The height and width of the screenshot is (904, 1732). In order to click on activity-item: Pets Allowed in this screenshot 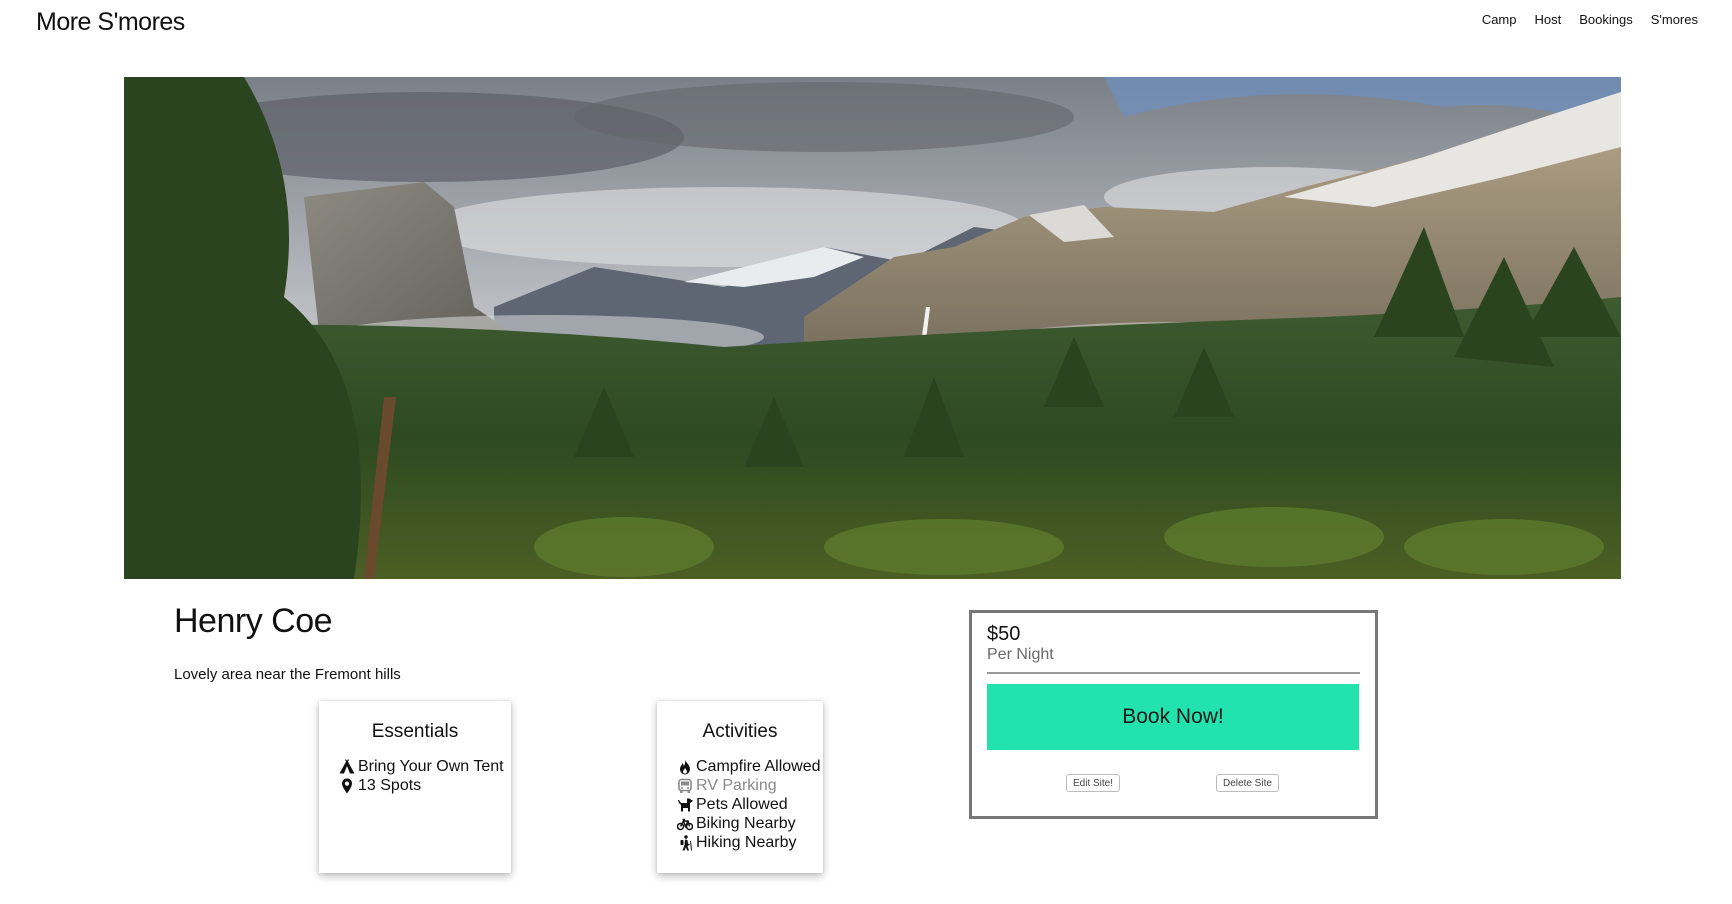, I will do `click(750, 804)`.